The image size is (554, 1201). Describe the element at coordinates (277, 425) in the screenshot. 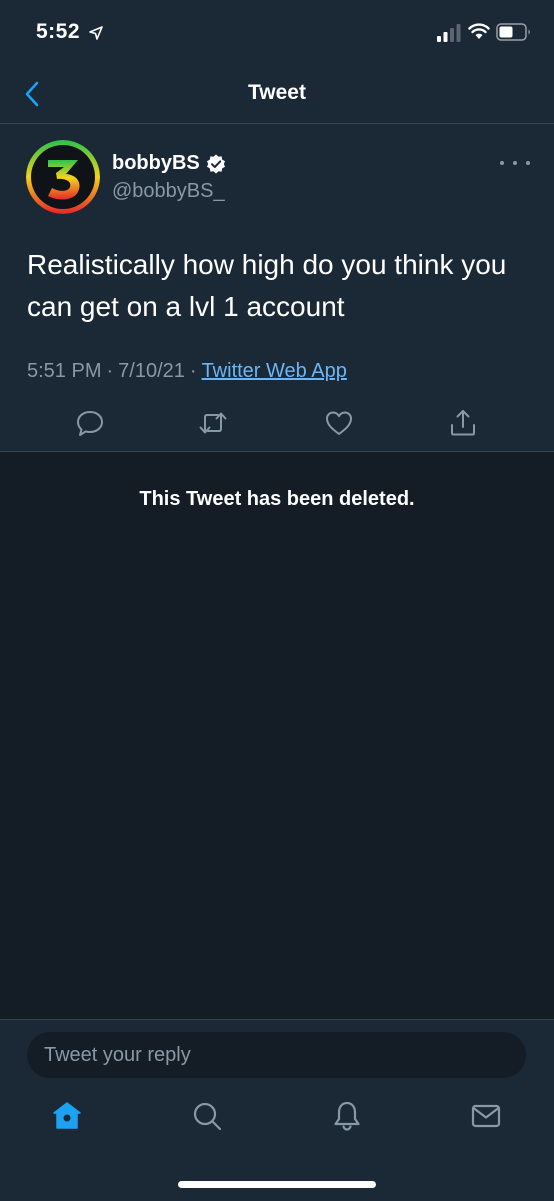

I see `tweet-actions` at that location.